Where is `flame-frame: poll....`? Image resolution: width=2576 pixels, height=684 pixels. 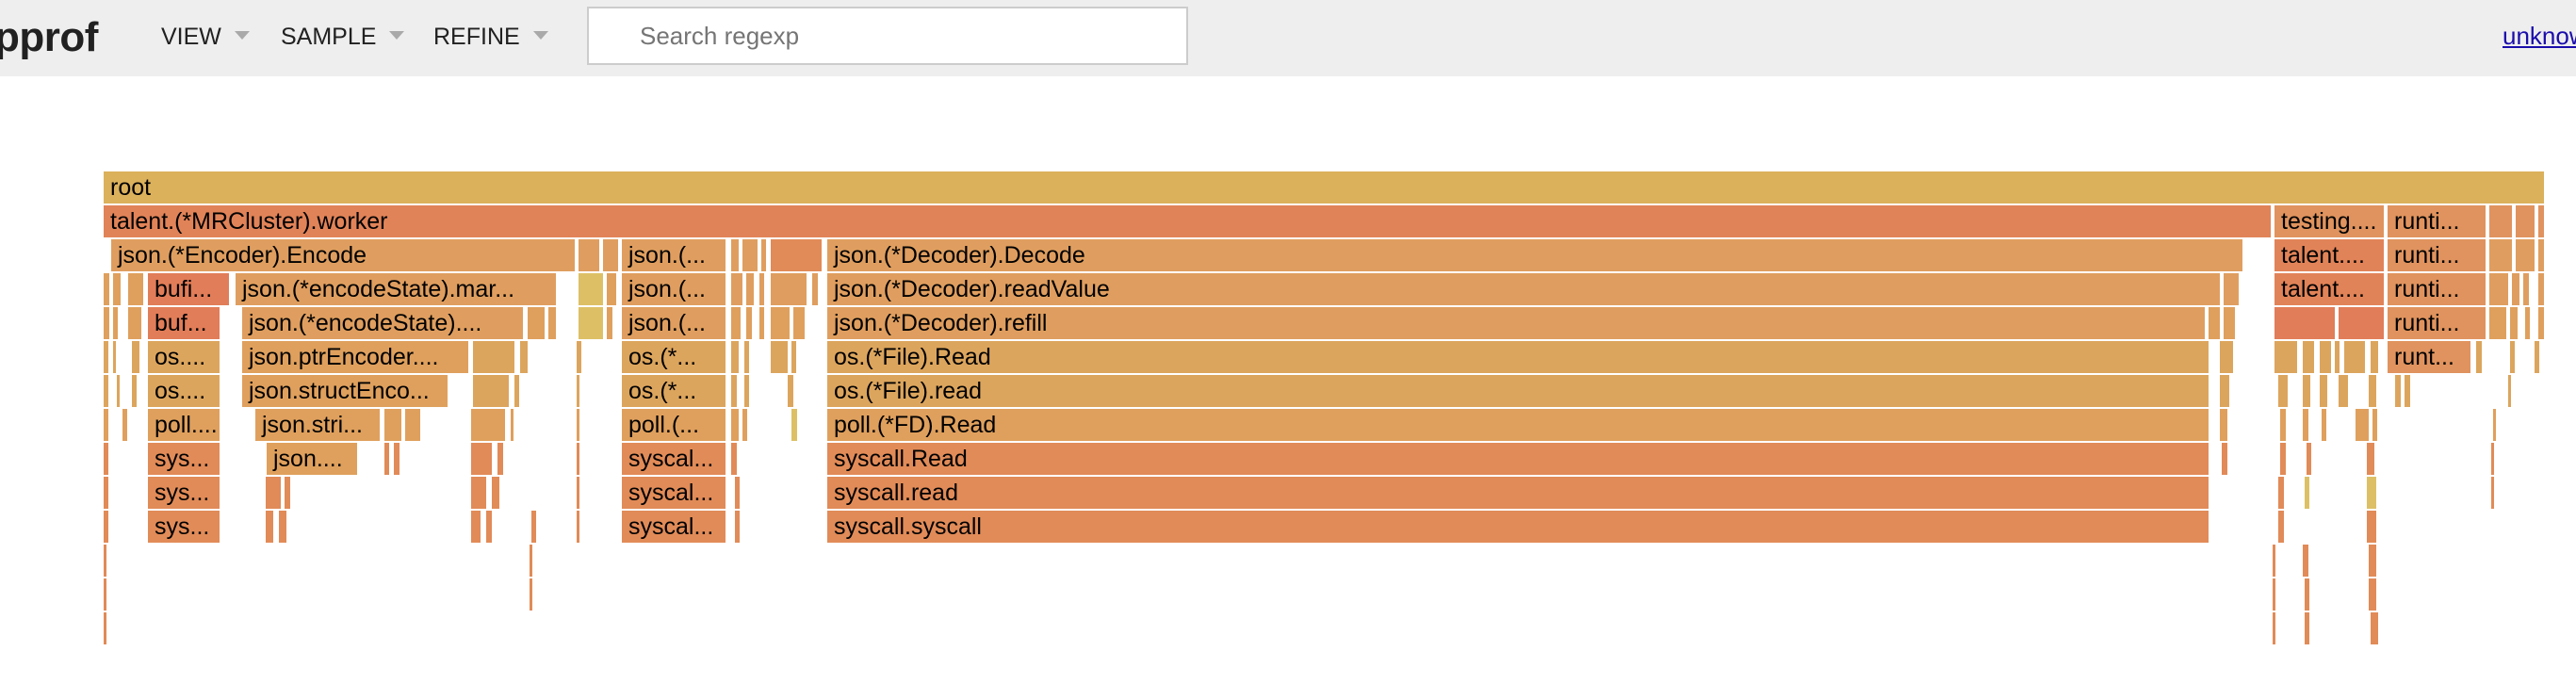 flame-frame: poll.... is located at coordinates (184, 425).